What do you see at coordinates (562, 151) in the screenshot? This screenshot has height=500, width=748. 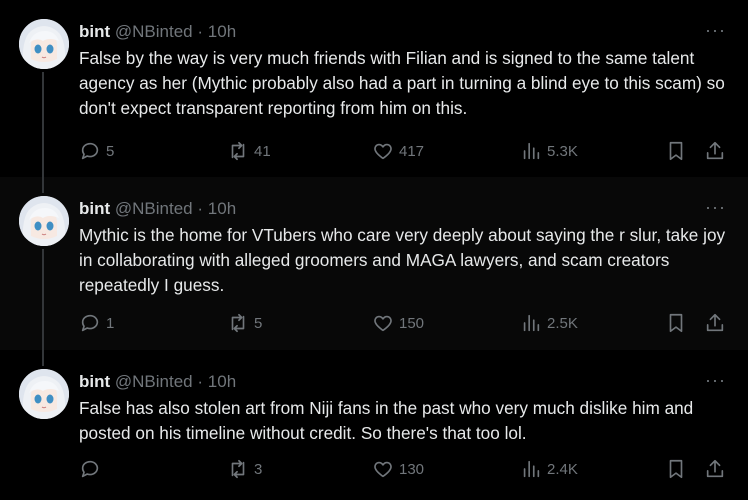 I see `views-count: 5.3K` at bounding box center [562, 151].